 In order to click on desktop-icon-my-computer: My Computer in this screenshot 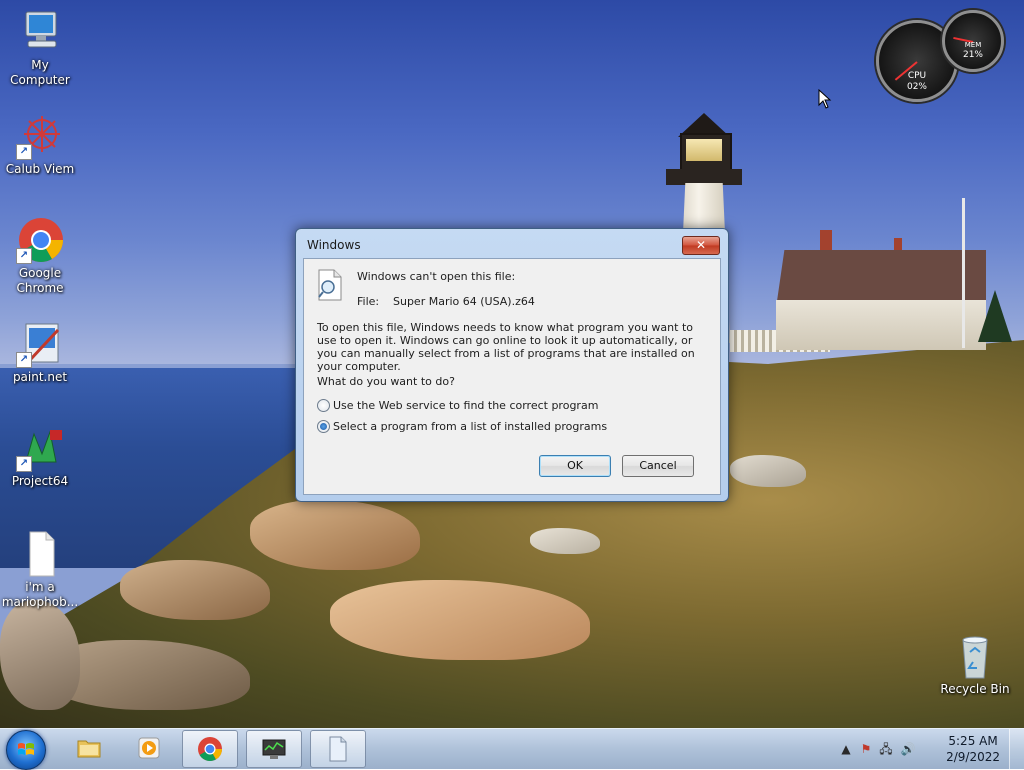, I will do `click(40, 48)`.